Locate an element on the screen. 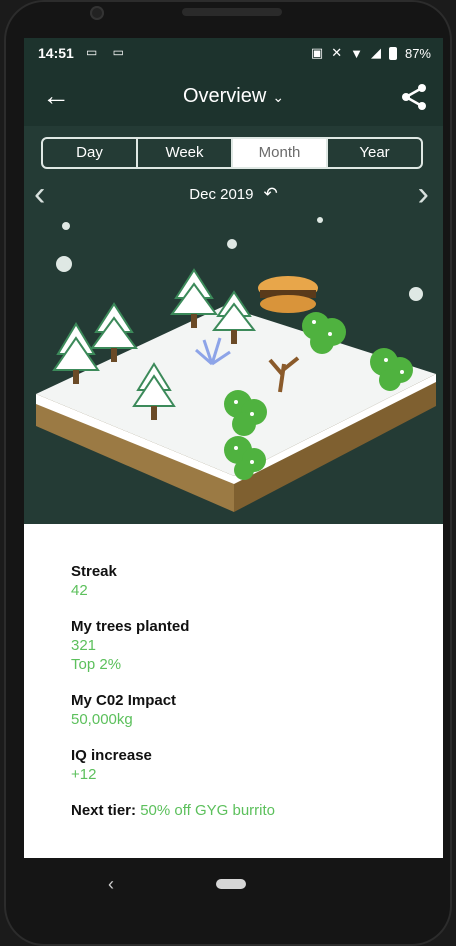 The width and height of the screenshot is (456, 946). iq-stat: IQ increase +12 is located at coordinates (257, 765).